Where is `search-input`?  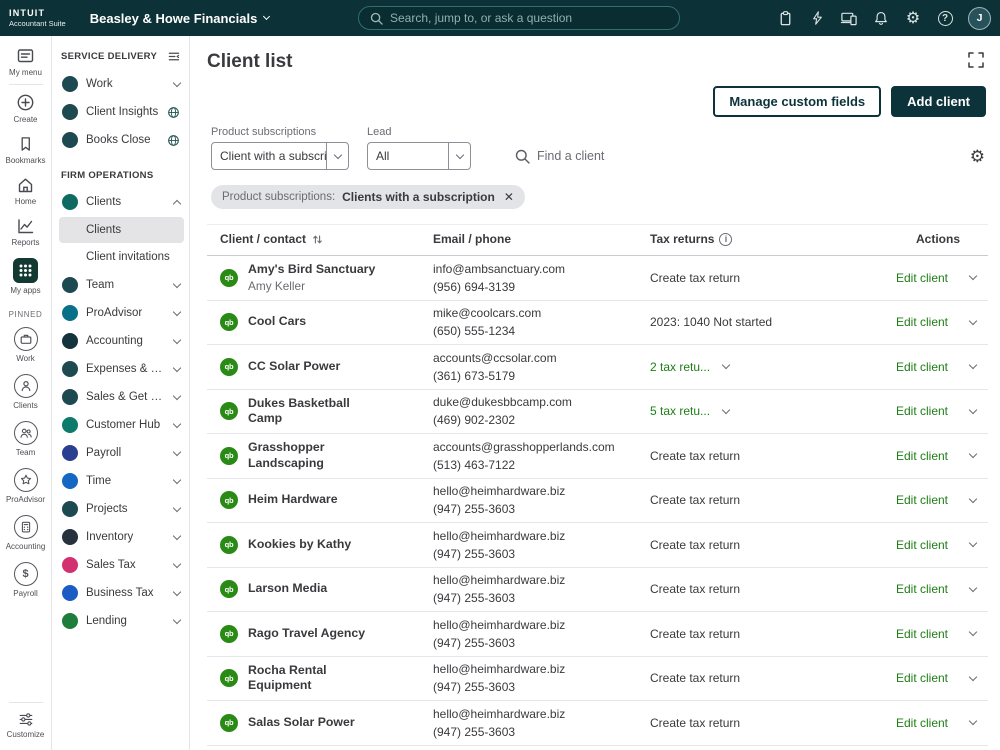 search-input is located at coordinates (529, 18).